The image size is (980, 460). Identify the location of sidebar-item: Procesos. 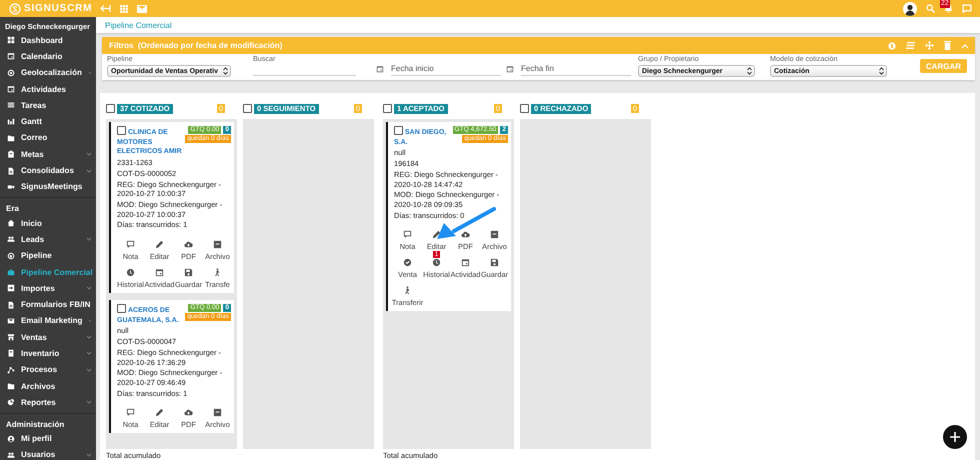
(48, 370).